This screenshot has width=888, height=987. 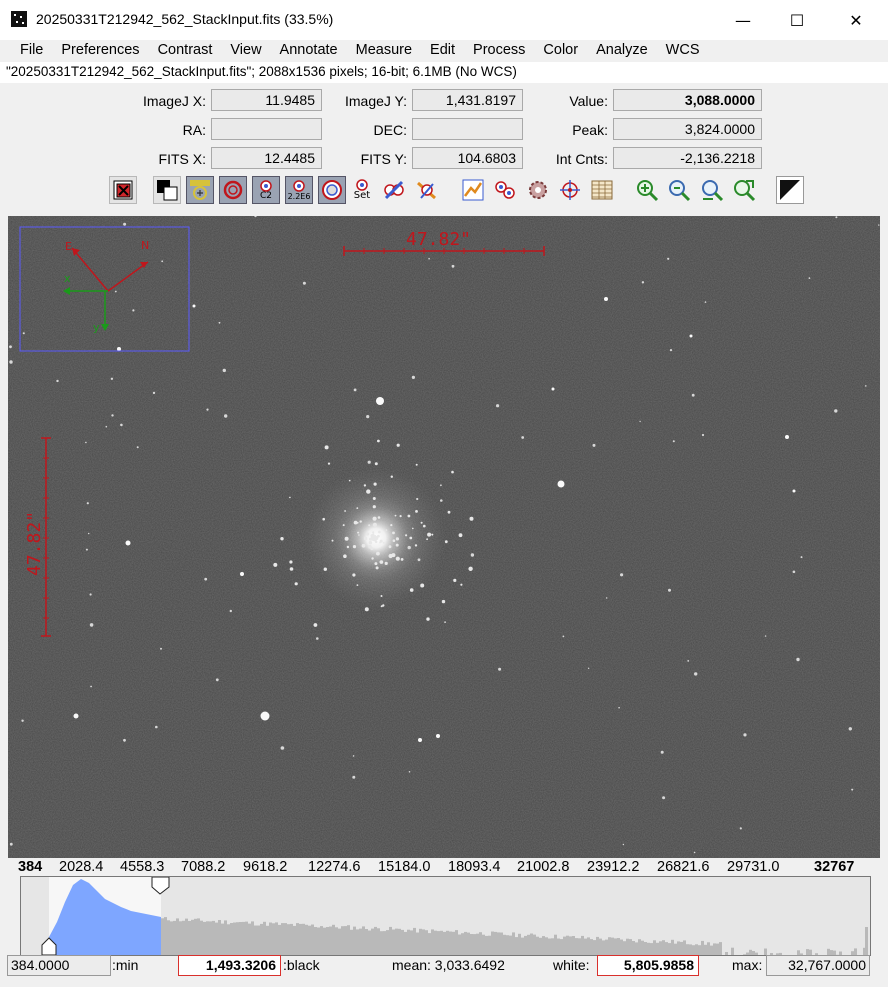 What do you see at coordinates (229, 965) in the screenshot?
I see `black-field: 1,493.3206` at bounding box center [229, 965].